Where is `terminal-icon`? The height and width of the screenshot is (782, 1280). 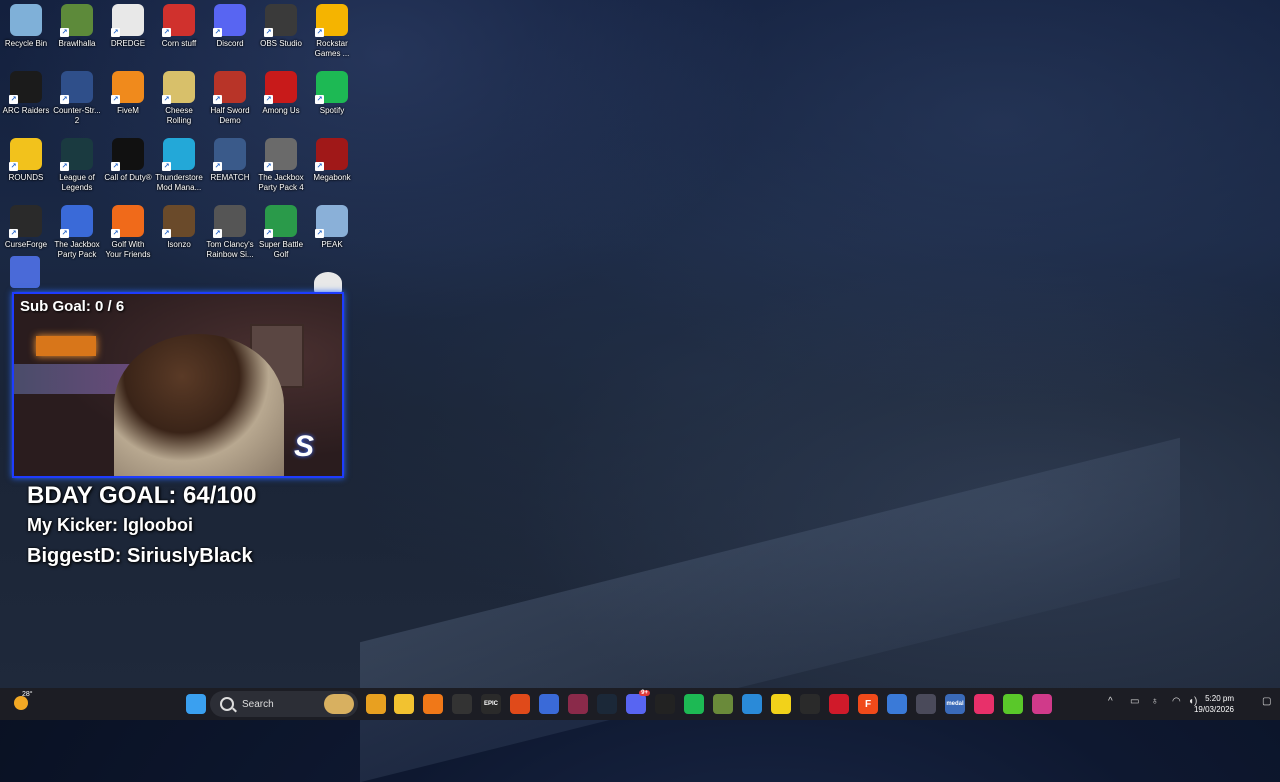
terminal-icon is located at coordinates (810, 704).